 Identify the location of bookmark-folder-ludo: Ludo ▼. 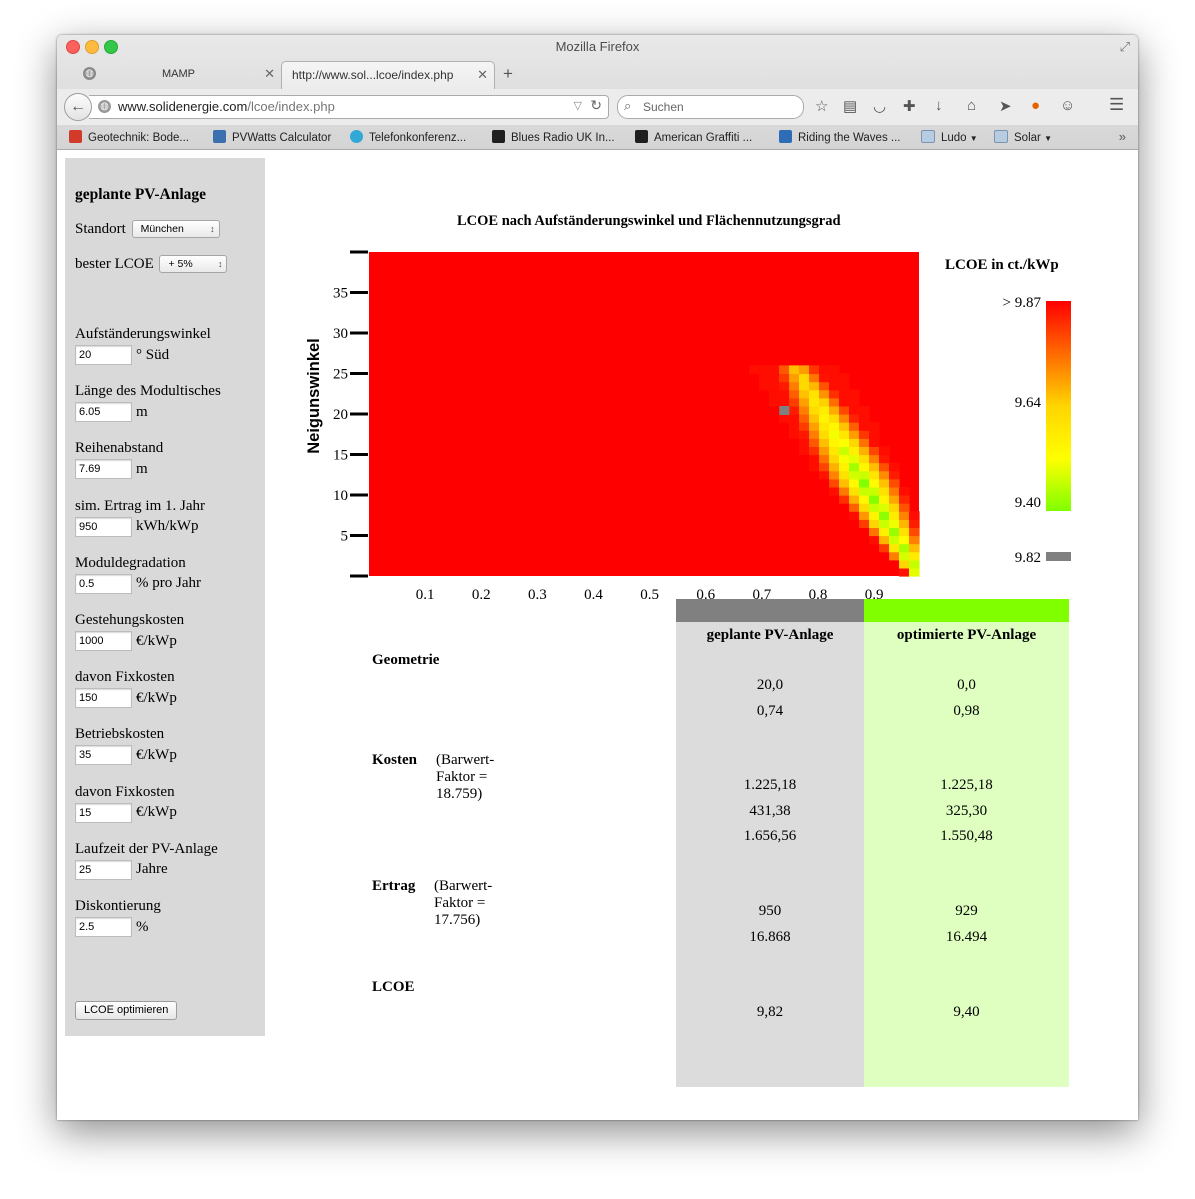
(949, 137).